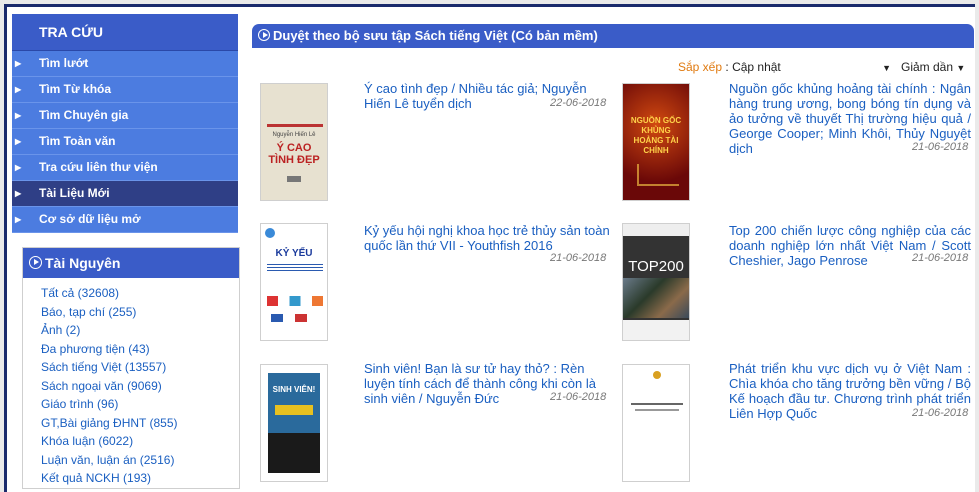  I want to click on resource-link: Khóa luận (6022), so click(140, 441).